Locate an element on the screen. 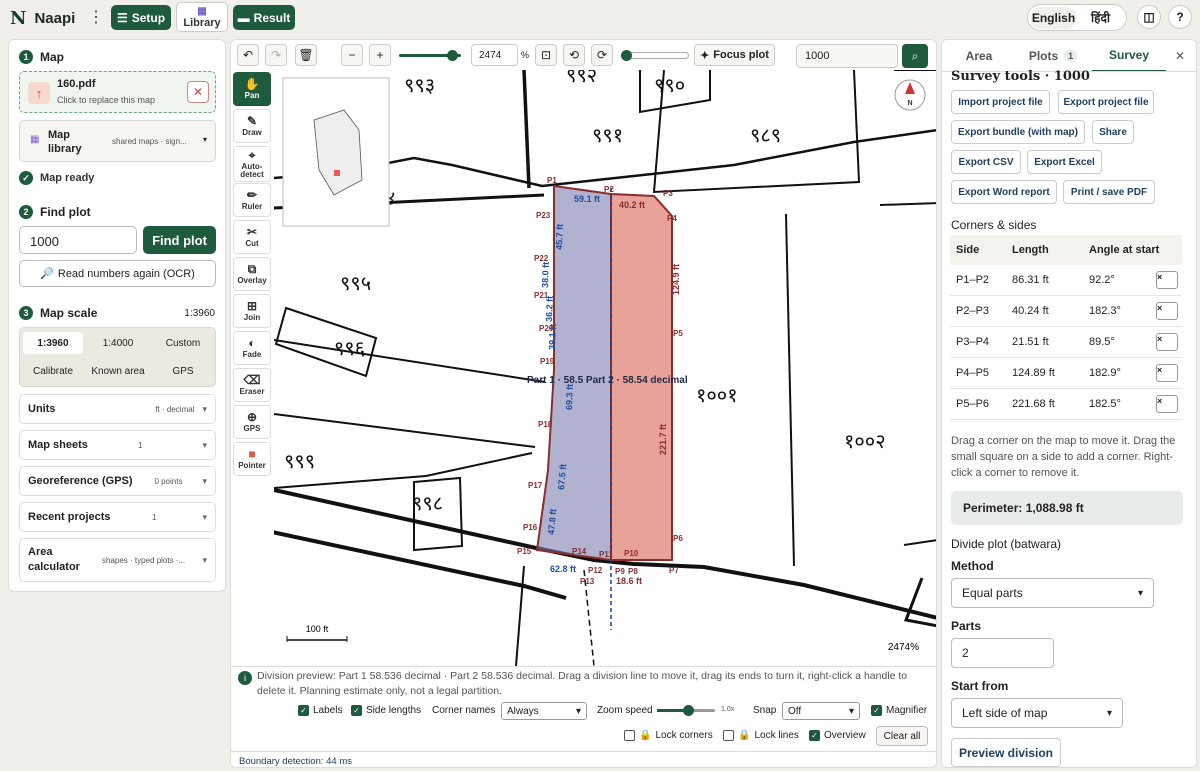 This screenshot has width=1200, height=771. recent-projects-accordion: Recent projects 1 ▾ is located at coordinates (117, 517).